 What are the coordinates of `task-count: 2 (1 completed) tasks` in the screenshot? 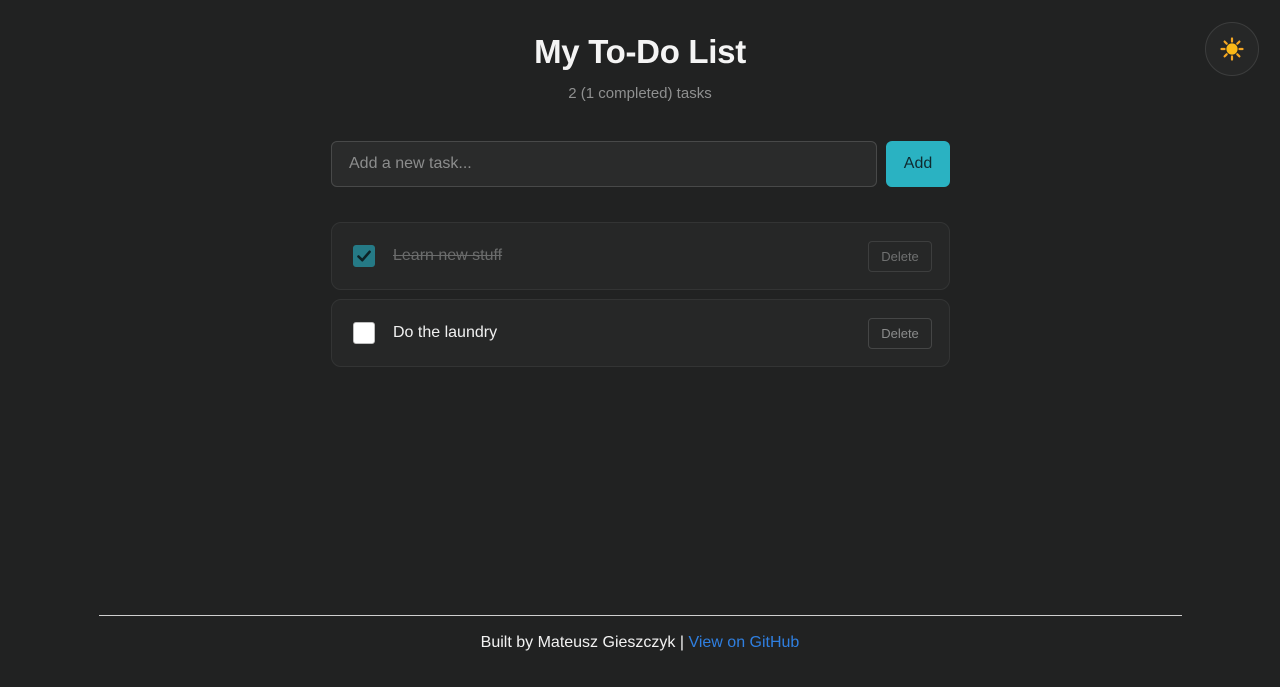 It's located at (640, 93).